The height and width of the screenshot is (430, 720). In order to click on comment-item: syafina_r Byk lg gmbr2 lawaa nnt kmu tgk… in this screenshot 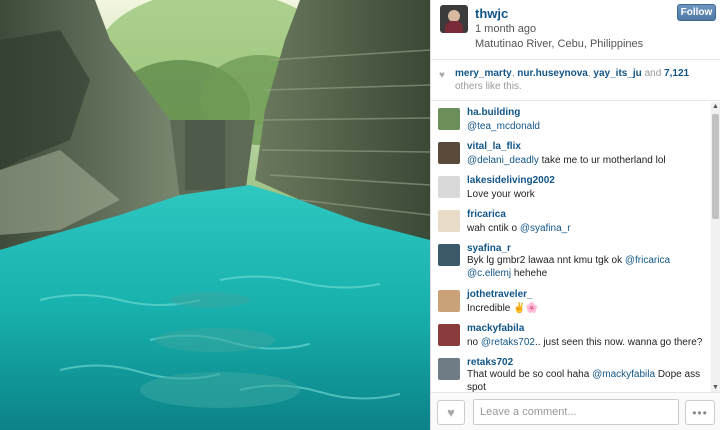, I will do `click(571, 261)`.